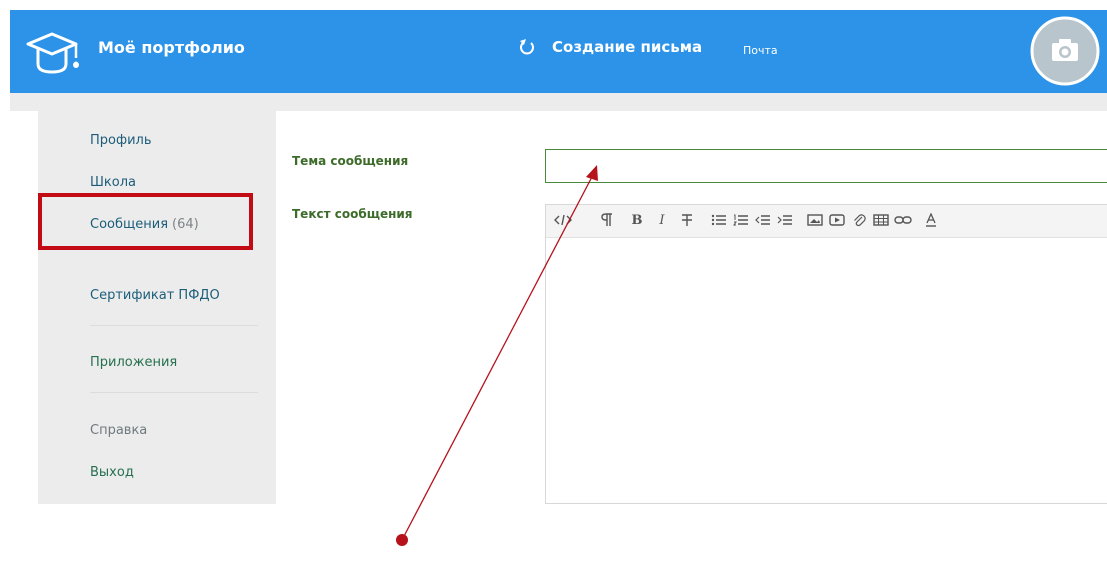  I want to click on attachment-icon, so click(859, 220).